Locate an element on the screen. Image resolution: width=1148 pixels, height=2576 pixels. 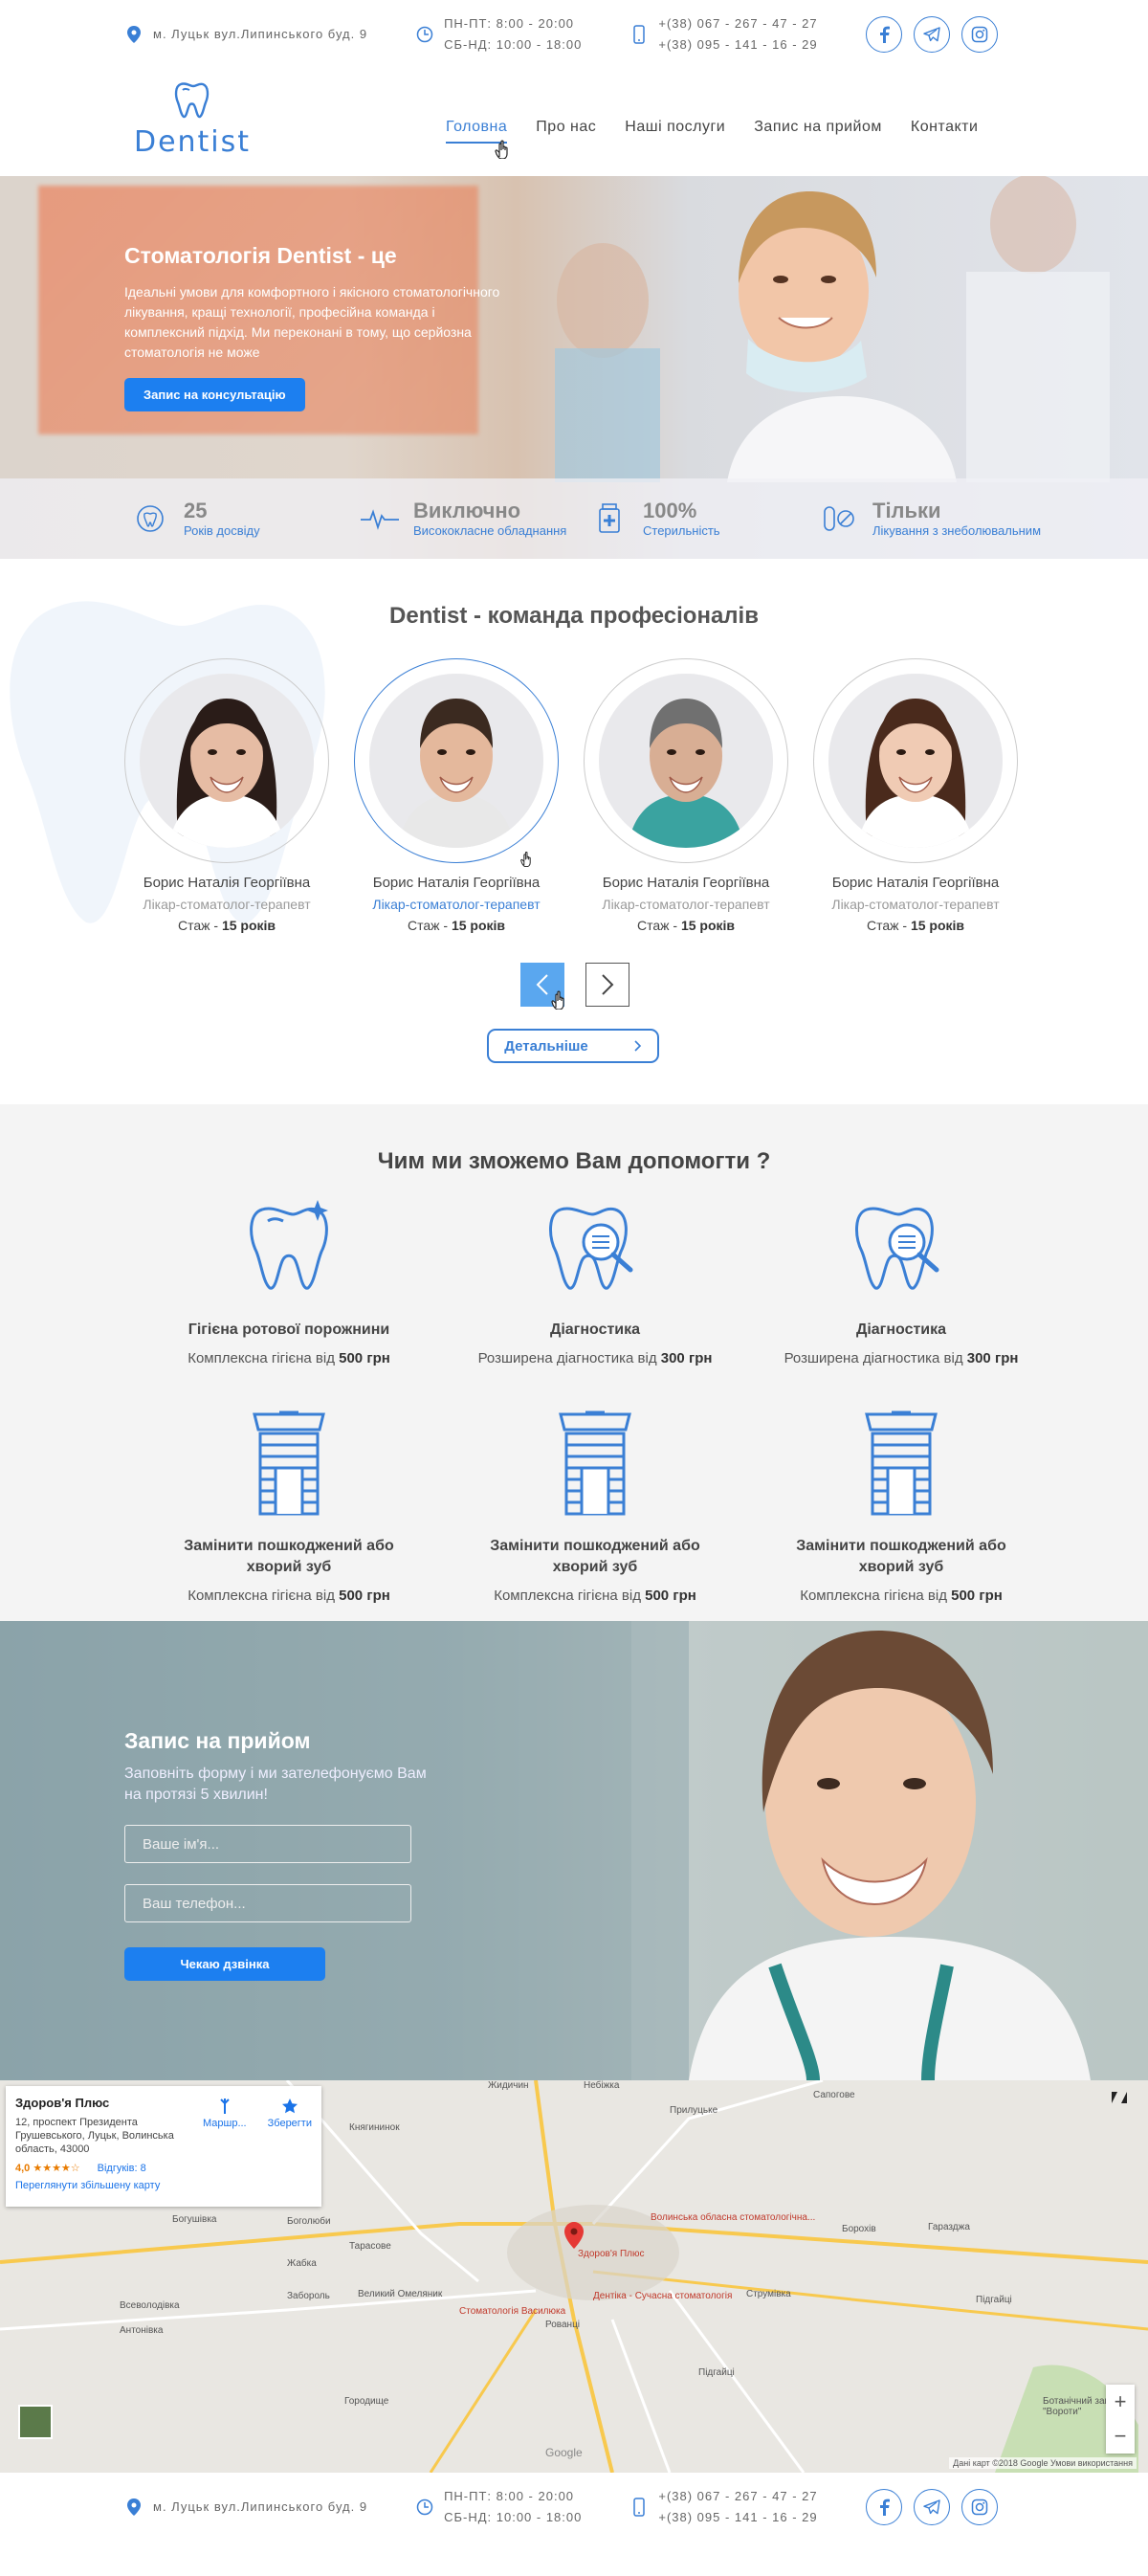
stat-label: Висококласне обладнання is located at coordinates (490, 530).